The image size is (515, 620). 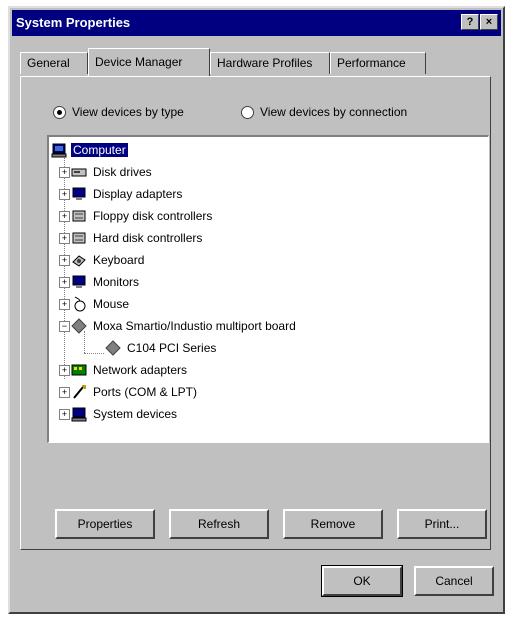 What do you see at coordinates (194, 326) in the screenshot?
I see `tree-label: Moxa Smartio/Industio multiport board` at bounding box center [194, 326].